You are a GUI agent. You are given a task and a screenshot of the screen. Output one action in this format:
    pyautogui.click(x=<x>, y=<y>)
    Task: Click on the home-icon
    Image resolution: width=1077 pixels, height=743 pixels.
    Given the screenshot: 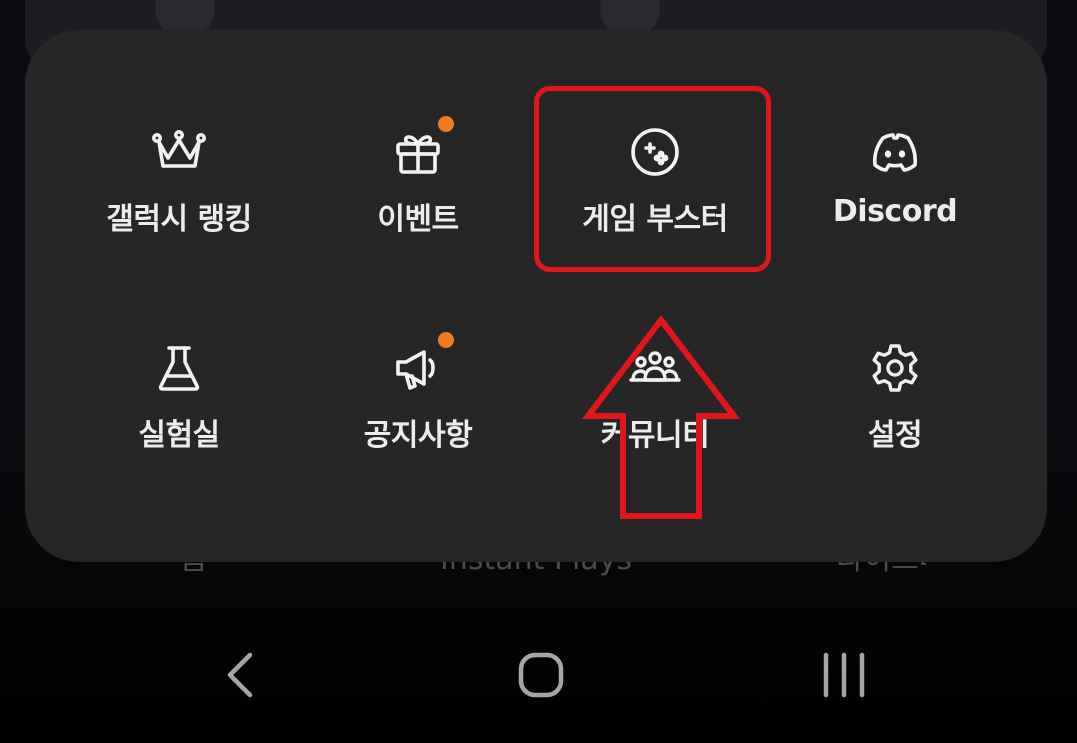 What is the action you would take?
    pyautogui.click(x=541, y=675)
    